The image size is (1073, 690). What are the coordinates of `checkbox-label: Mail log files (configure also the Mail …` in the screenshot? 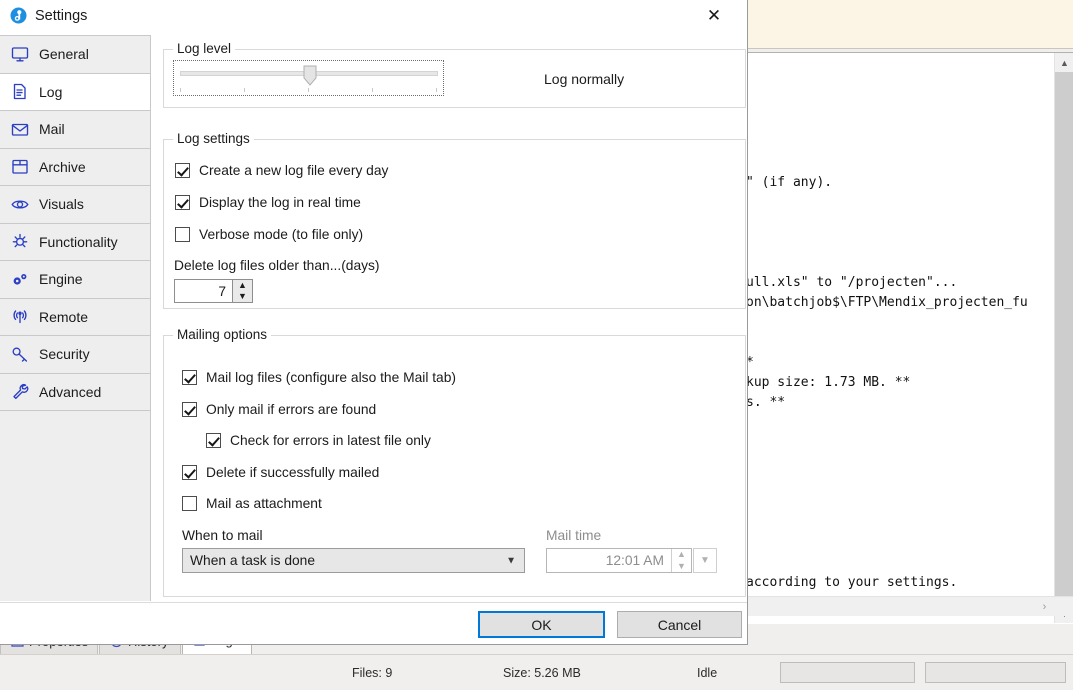 It's located at (331, 377).